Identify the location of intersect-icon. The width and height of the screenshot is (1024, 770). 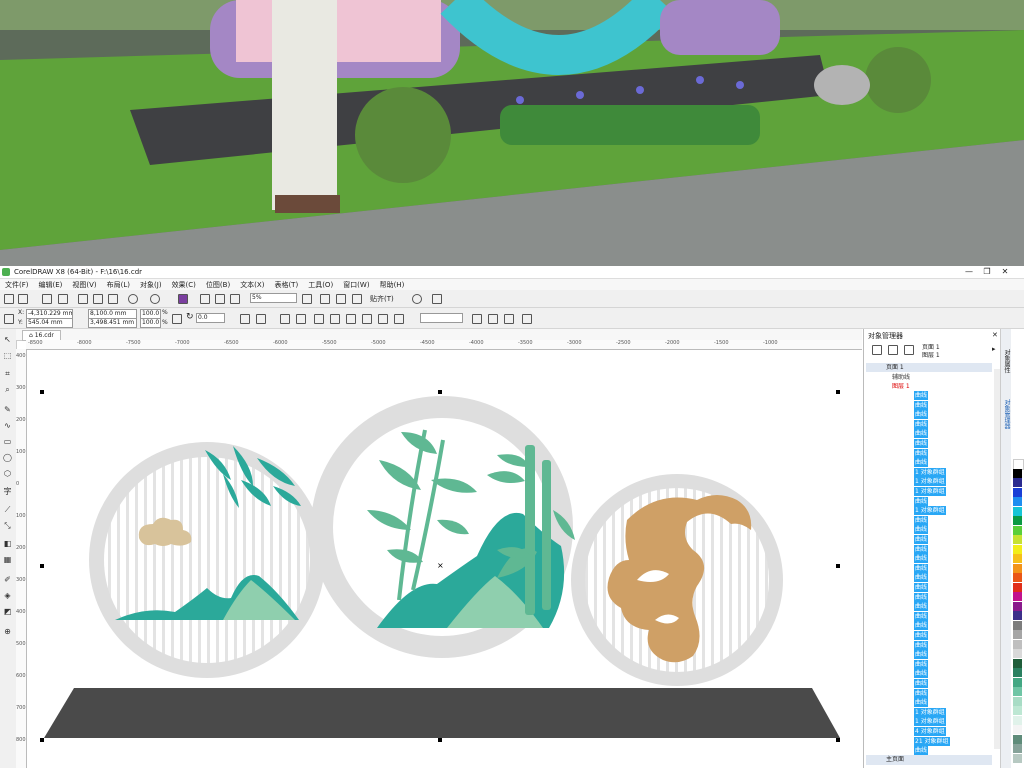
(367, 319).